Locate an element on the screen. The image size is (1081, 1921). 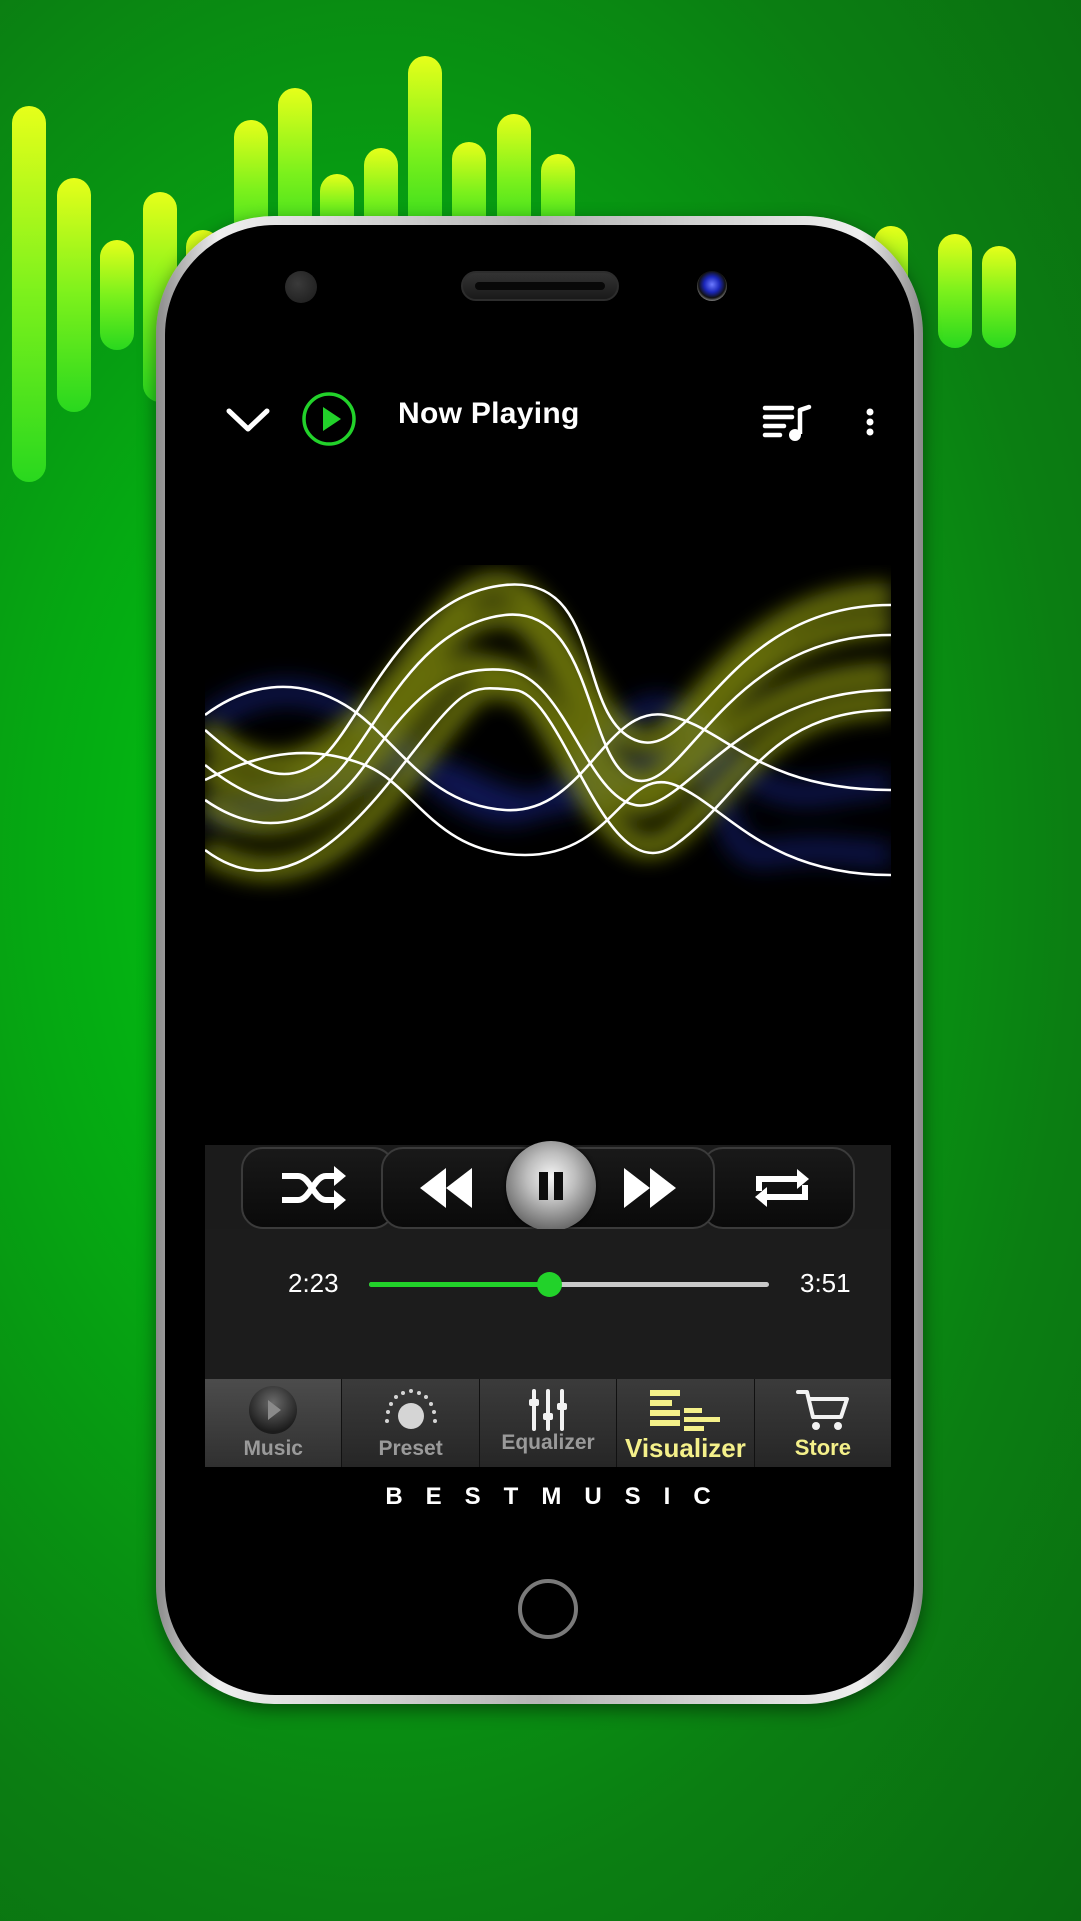
seek-bar-progress is located at coordinates (459, 1284).